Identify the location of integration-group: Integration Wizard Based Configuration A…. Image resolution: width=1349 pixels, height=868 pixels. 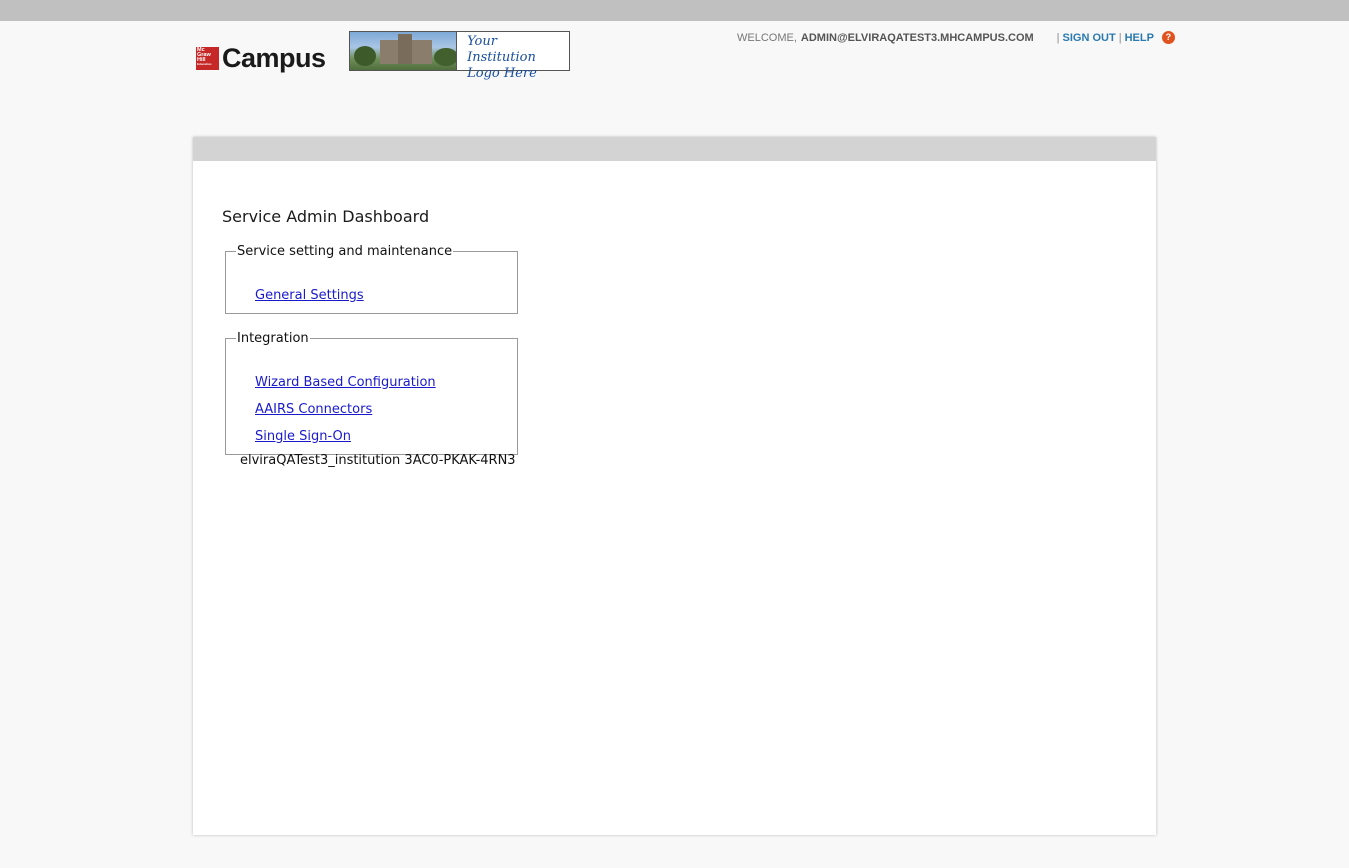
(371, 393).